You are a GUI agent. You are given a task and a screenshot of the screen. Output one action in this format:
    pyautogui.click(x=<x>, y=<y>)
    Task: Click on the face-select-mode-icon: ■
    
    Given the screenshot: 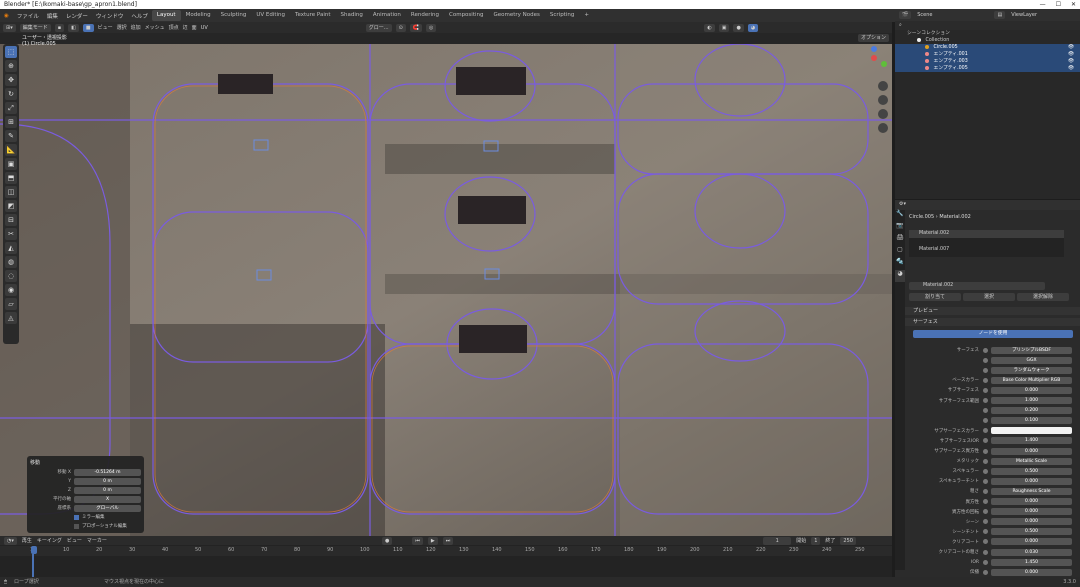 What is the action you would take?
    pyautogui.click(x=88, y=27)
    